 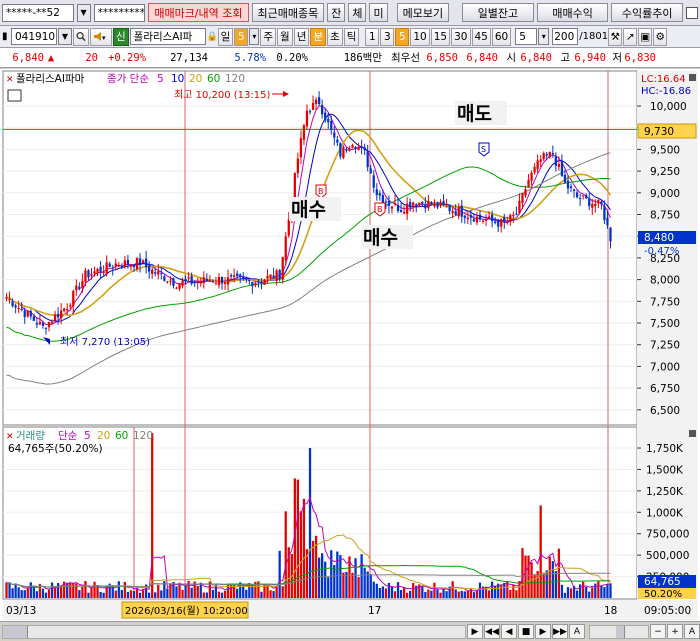 What do you see at coordinates (498, 12) in the screenshot?
I see `daily-balance-button: 일별잔고` at bounding box center [498, 12].